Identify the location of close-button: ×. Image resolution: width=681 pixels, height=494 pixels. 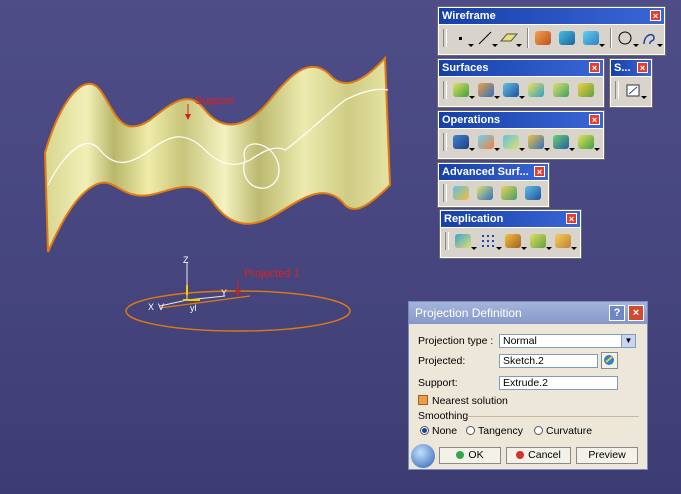
(636, 313).